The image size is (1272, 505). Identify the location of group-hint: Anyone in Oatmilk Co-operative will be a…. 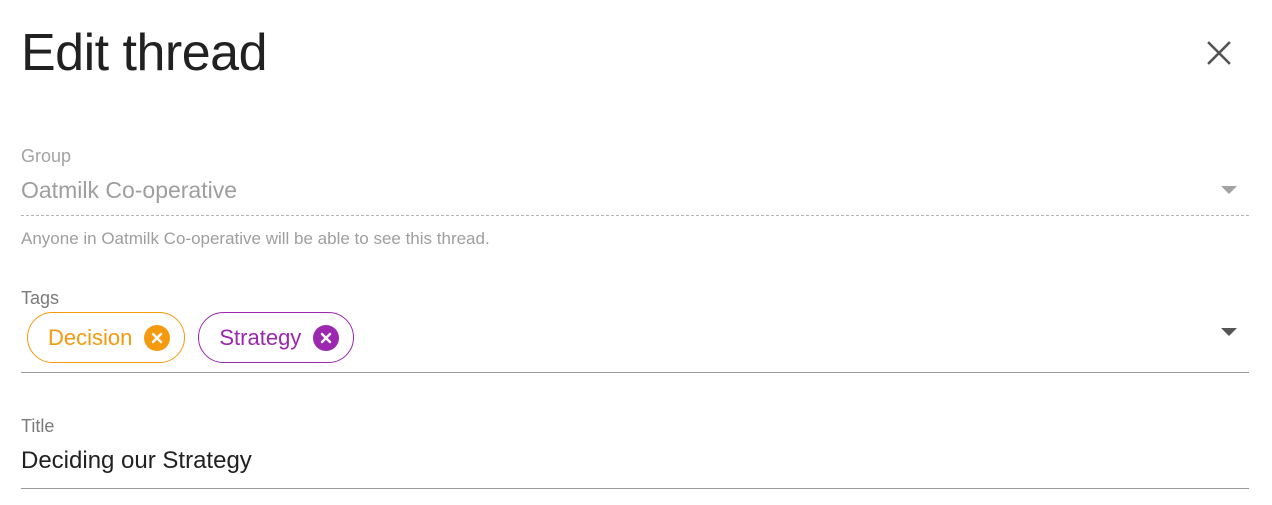
(255, 238).